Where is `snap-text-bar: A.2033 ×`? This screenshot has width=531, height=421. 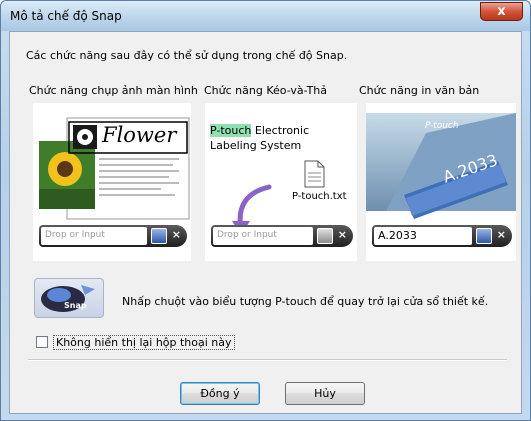
snap-text-bar: A.2033 × is located at coordinates (442, 236).